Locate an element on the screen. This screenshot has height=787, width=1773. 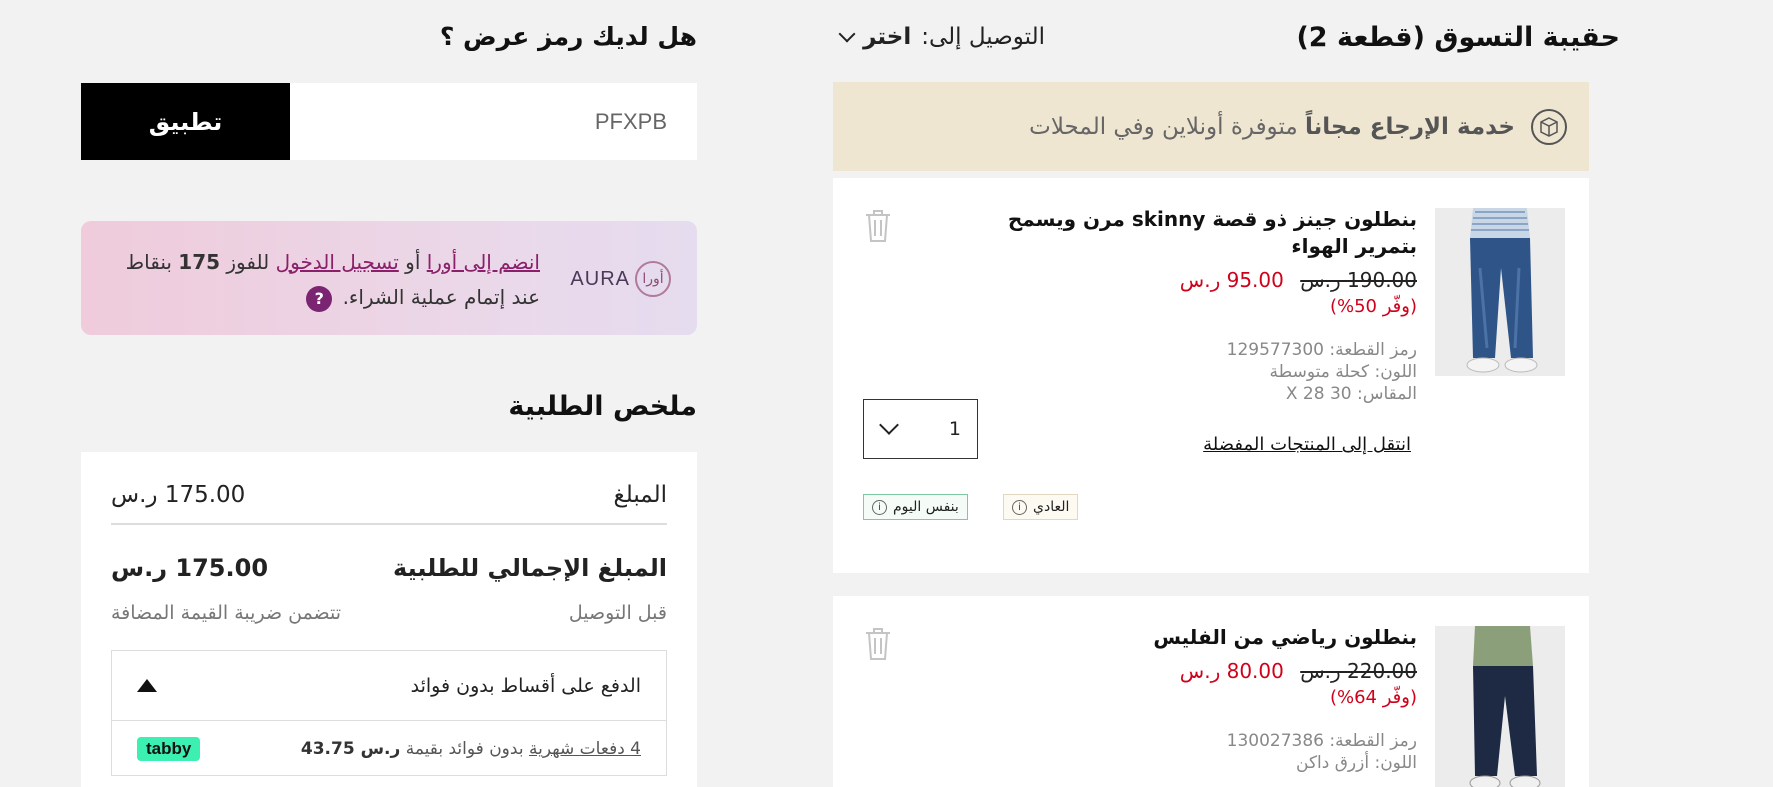
move-to-favorites-link: انتقل إلى المنتجات المفضلة is located at coordinates (1307, 444).